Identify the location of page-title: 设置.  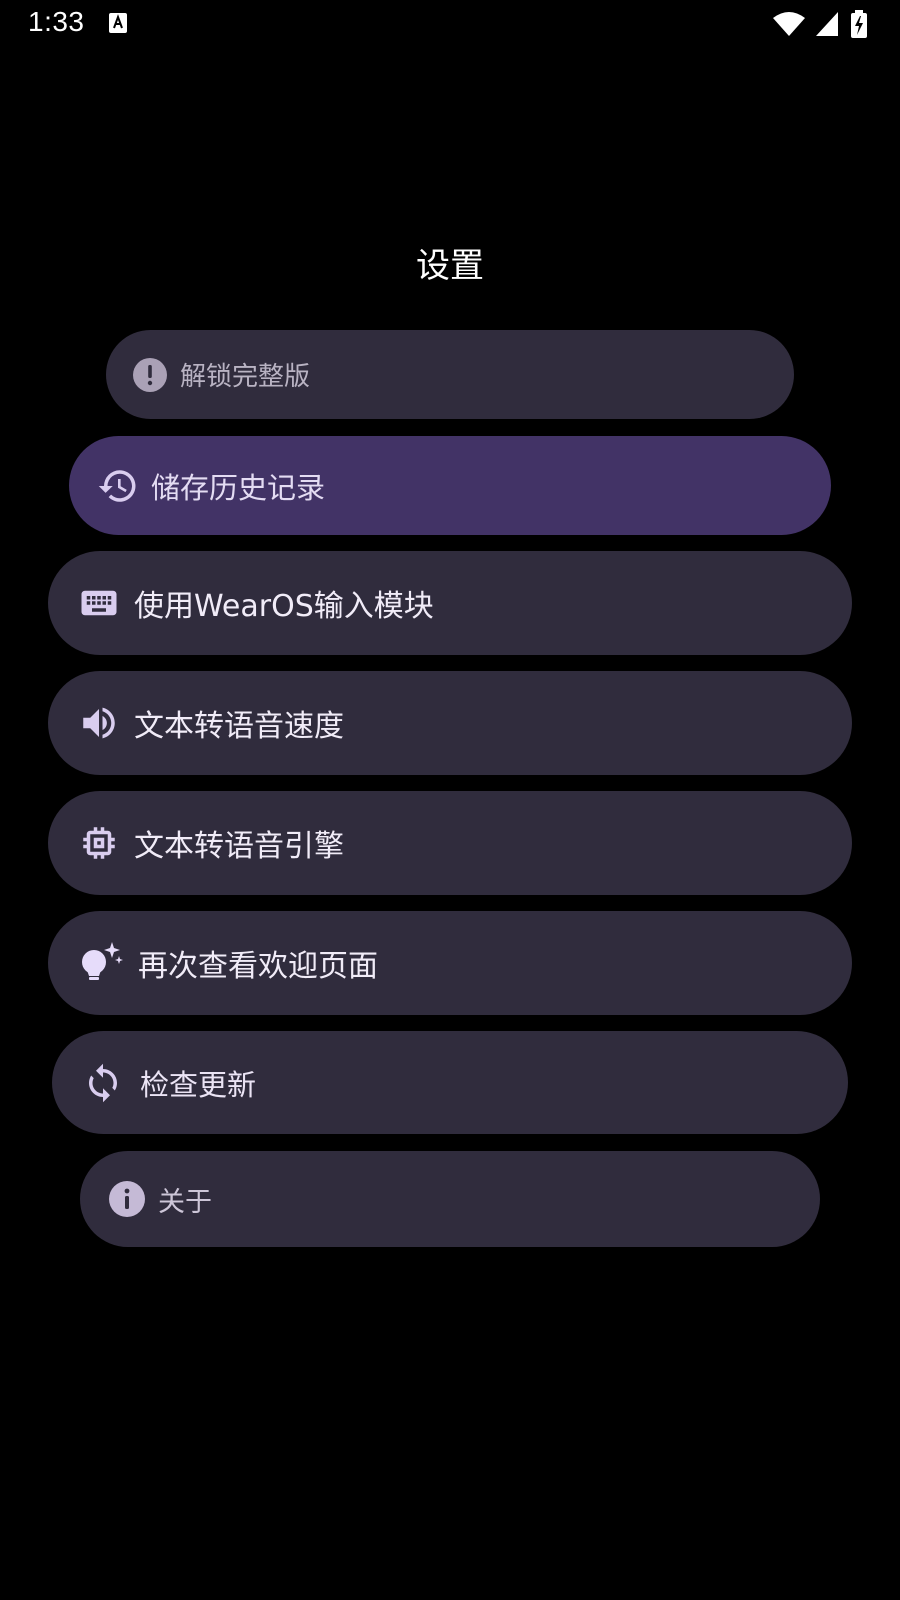
(450, 266).